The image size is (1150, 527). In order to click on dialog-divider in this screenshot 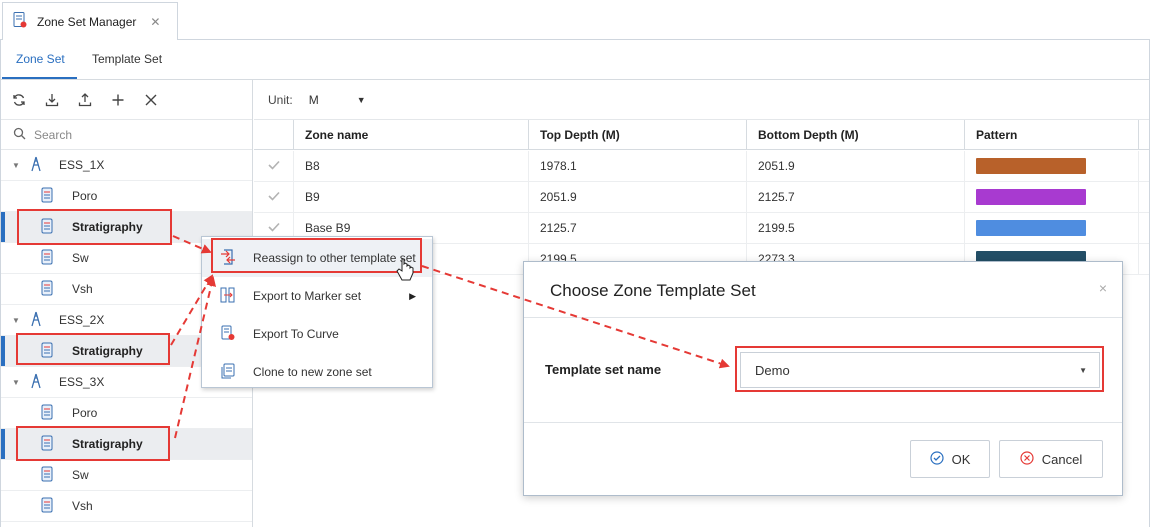, I will do `click(823, 422)`.